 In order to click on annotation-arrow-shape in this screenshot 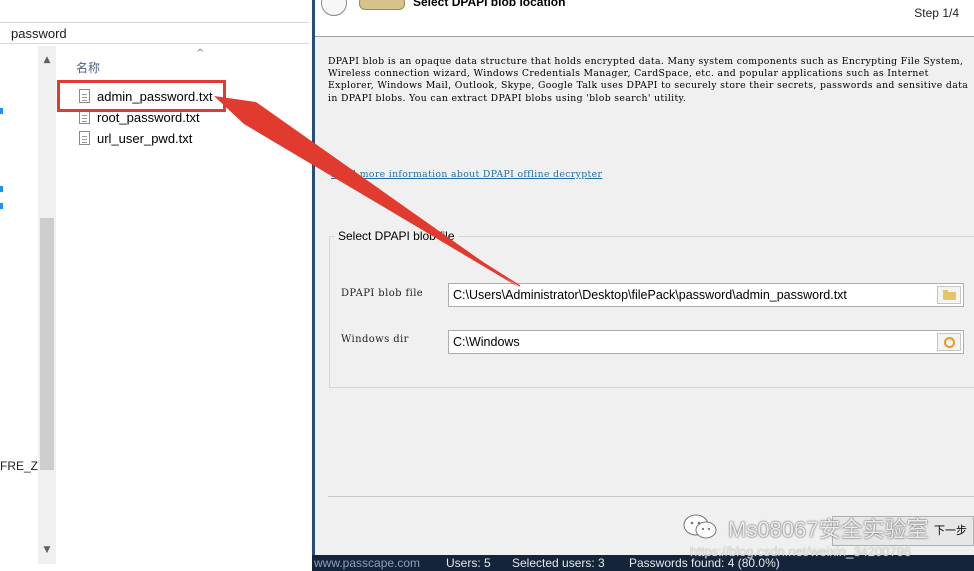, I will do `click(367, 192)`.